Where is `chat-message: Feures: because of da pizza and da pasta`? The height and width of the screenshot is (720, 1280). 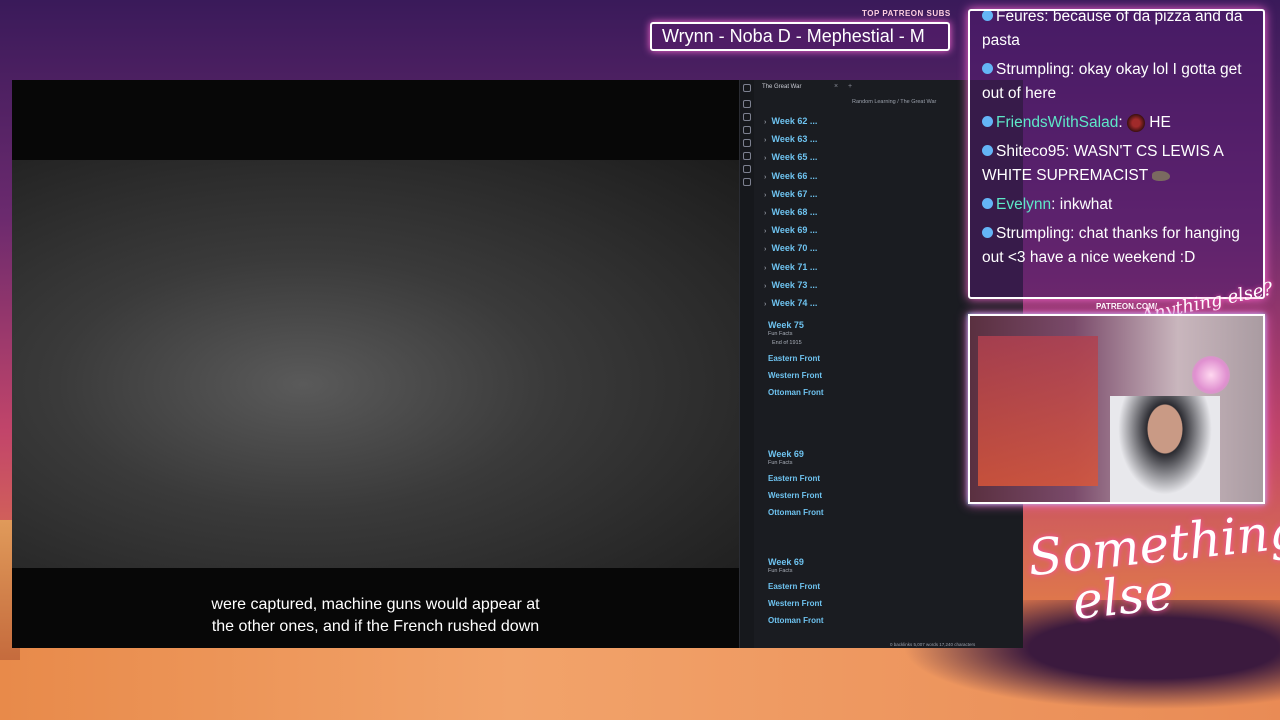
chat-message: Feures: because of da pizza and da pasta is located at coordinates (1116, 31).